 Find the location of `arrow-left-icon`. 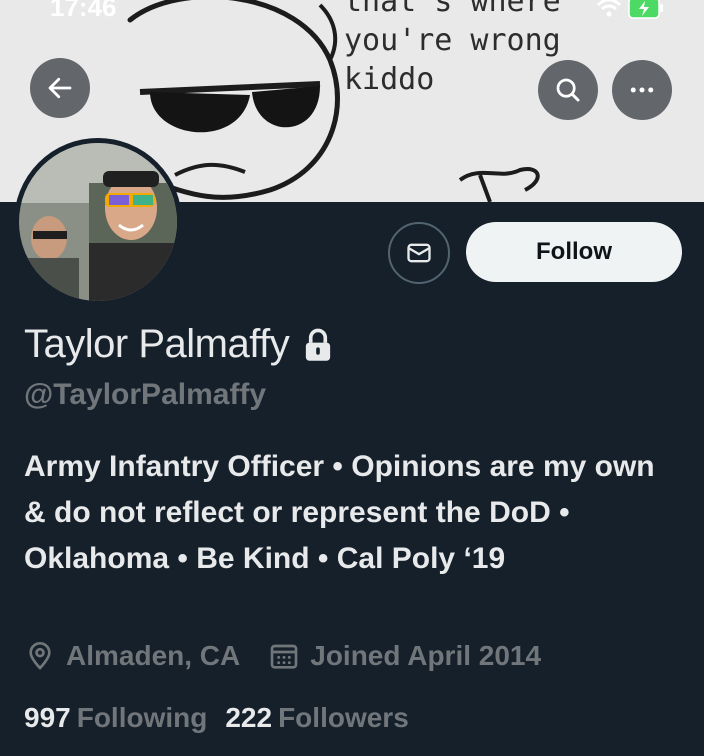

arrow-left-icon is located at coordinates (60, 88).